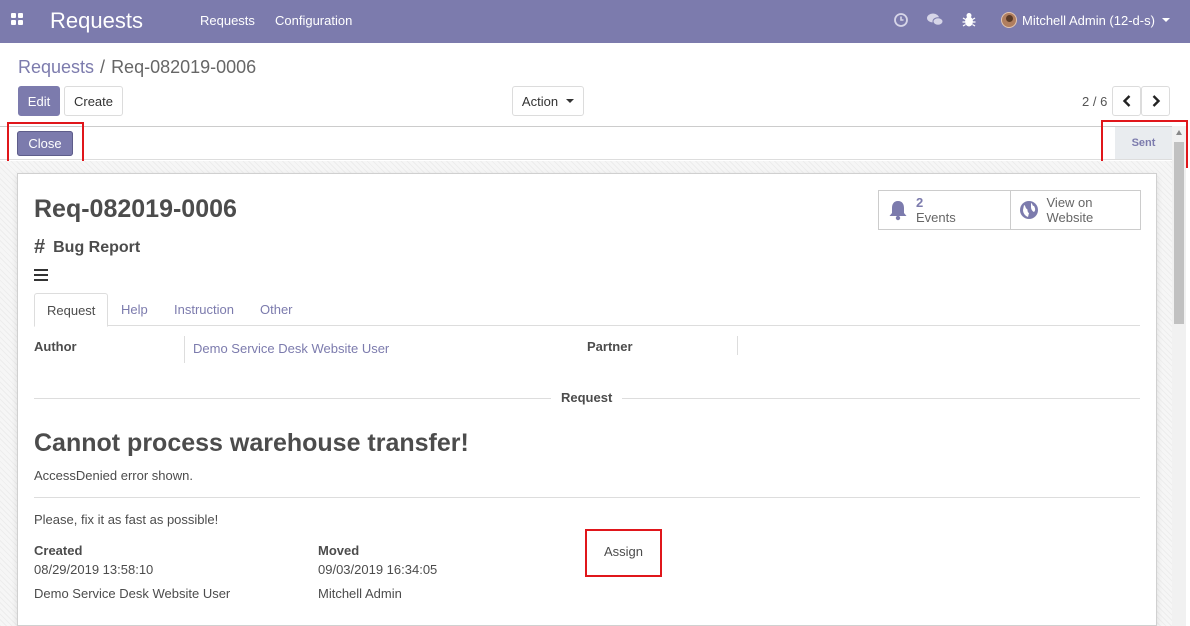 The width and height of the screenshot is (1190, 626). Describe the element at coordinates (276, 309) in the screenshot. I see `tab-other: Other` at that location.